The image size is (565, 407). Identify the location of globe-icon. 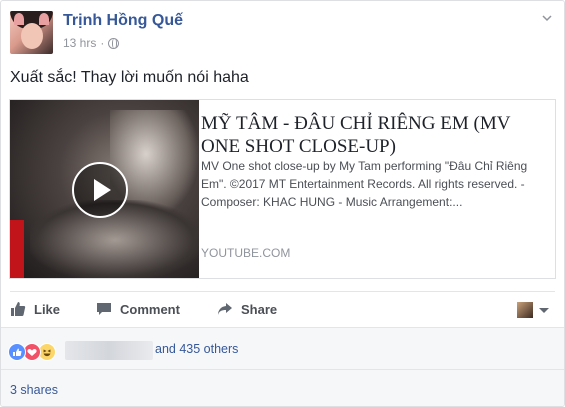
(114, 43).